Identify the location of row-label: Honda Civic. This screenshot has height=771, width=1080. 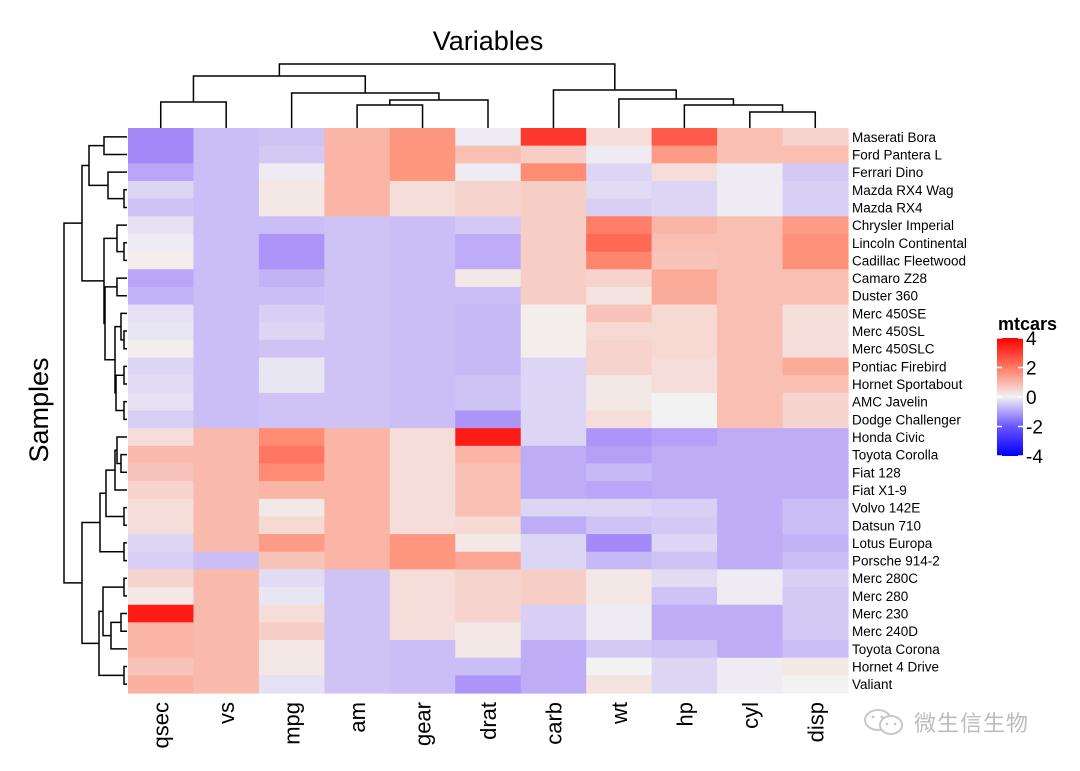
(888, 437).